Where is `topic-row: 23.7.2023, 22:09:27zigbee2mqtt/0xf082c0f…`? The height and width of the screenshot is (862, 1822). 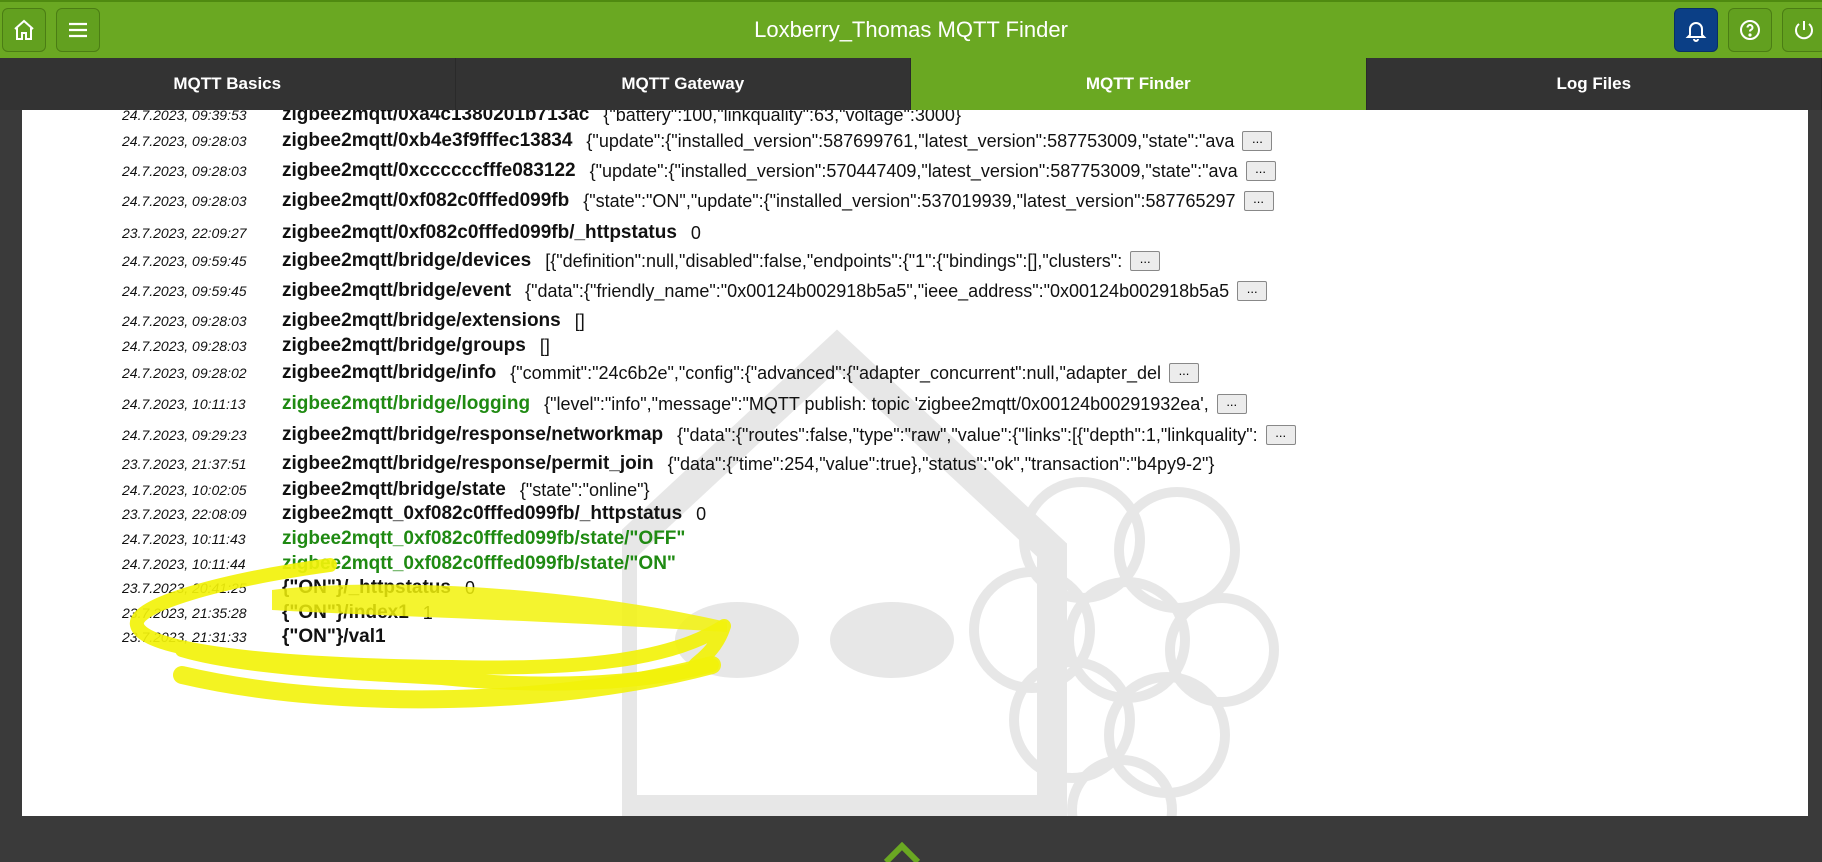 topic-row: 23.7.2023, 22:09:27zigbee2mqtt/0xf082c0f… is located at coordinates (361, 233).